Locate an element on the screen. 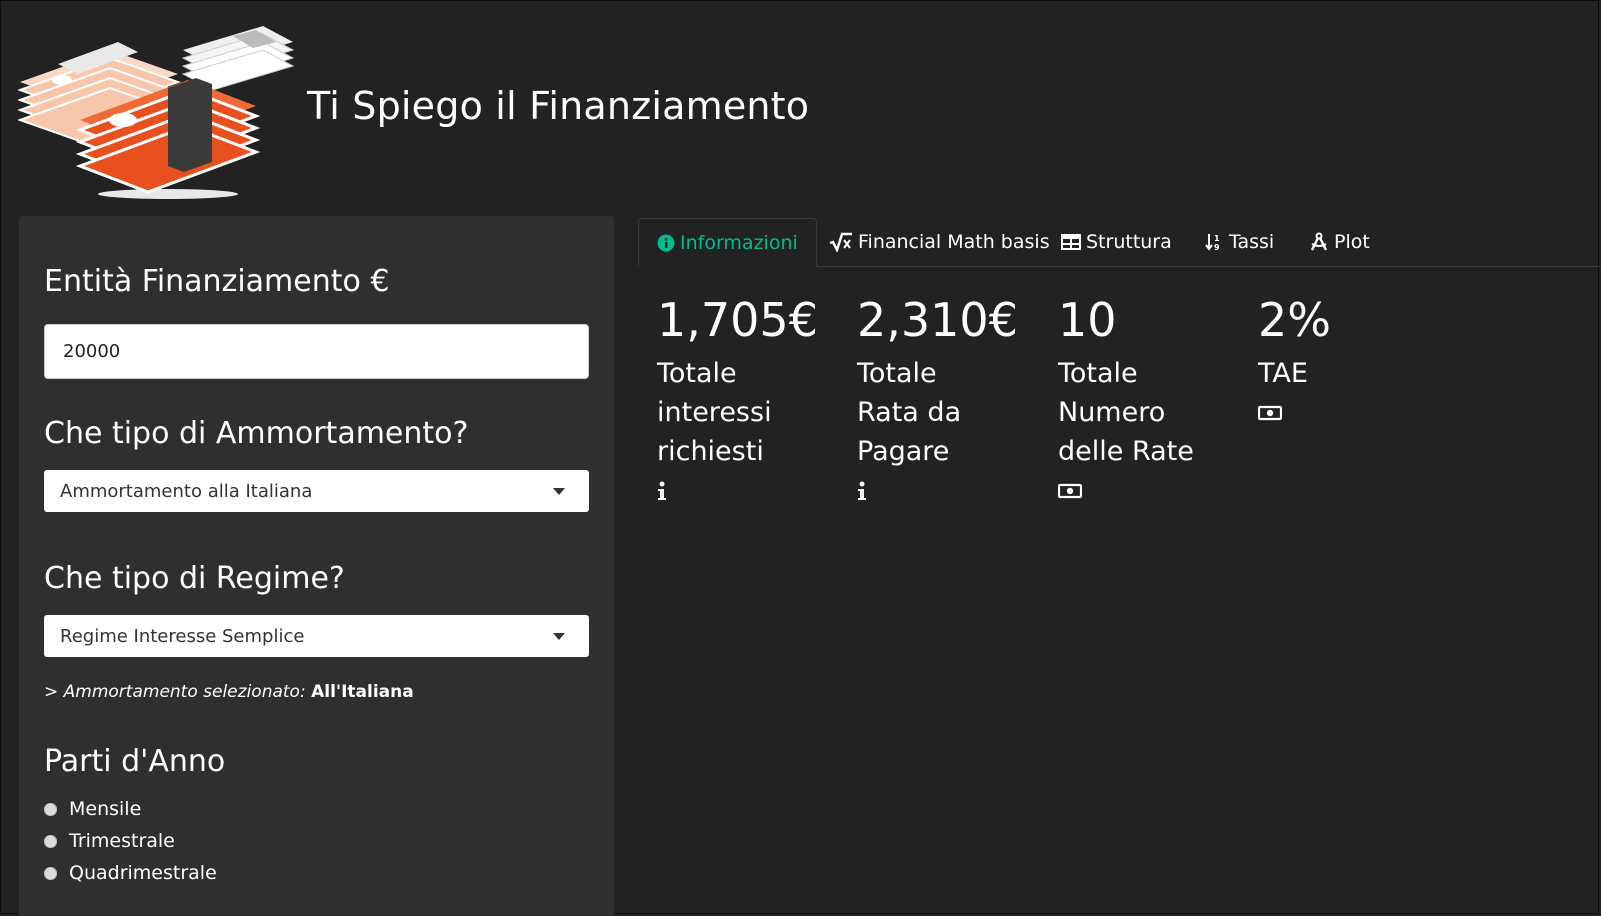 The height and width of the screenshot is (916, 1601). stat-totale-interessi: 1,705€ Totale interessi richiesti is located at coordinates (752, 397).